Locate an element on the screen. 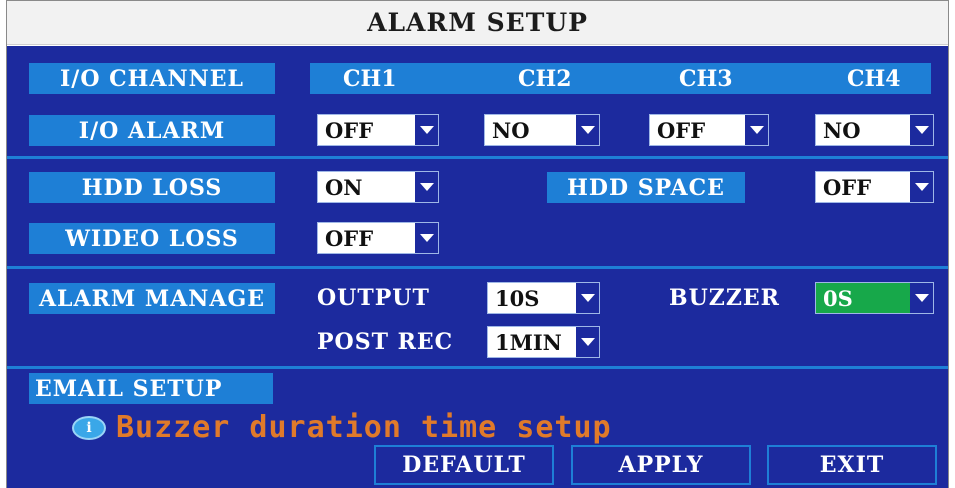 This screenshot has width=955, height=488. hdd-space-label: HDD SPACE is located at coordinates (646, 187).